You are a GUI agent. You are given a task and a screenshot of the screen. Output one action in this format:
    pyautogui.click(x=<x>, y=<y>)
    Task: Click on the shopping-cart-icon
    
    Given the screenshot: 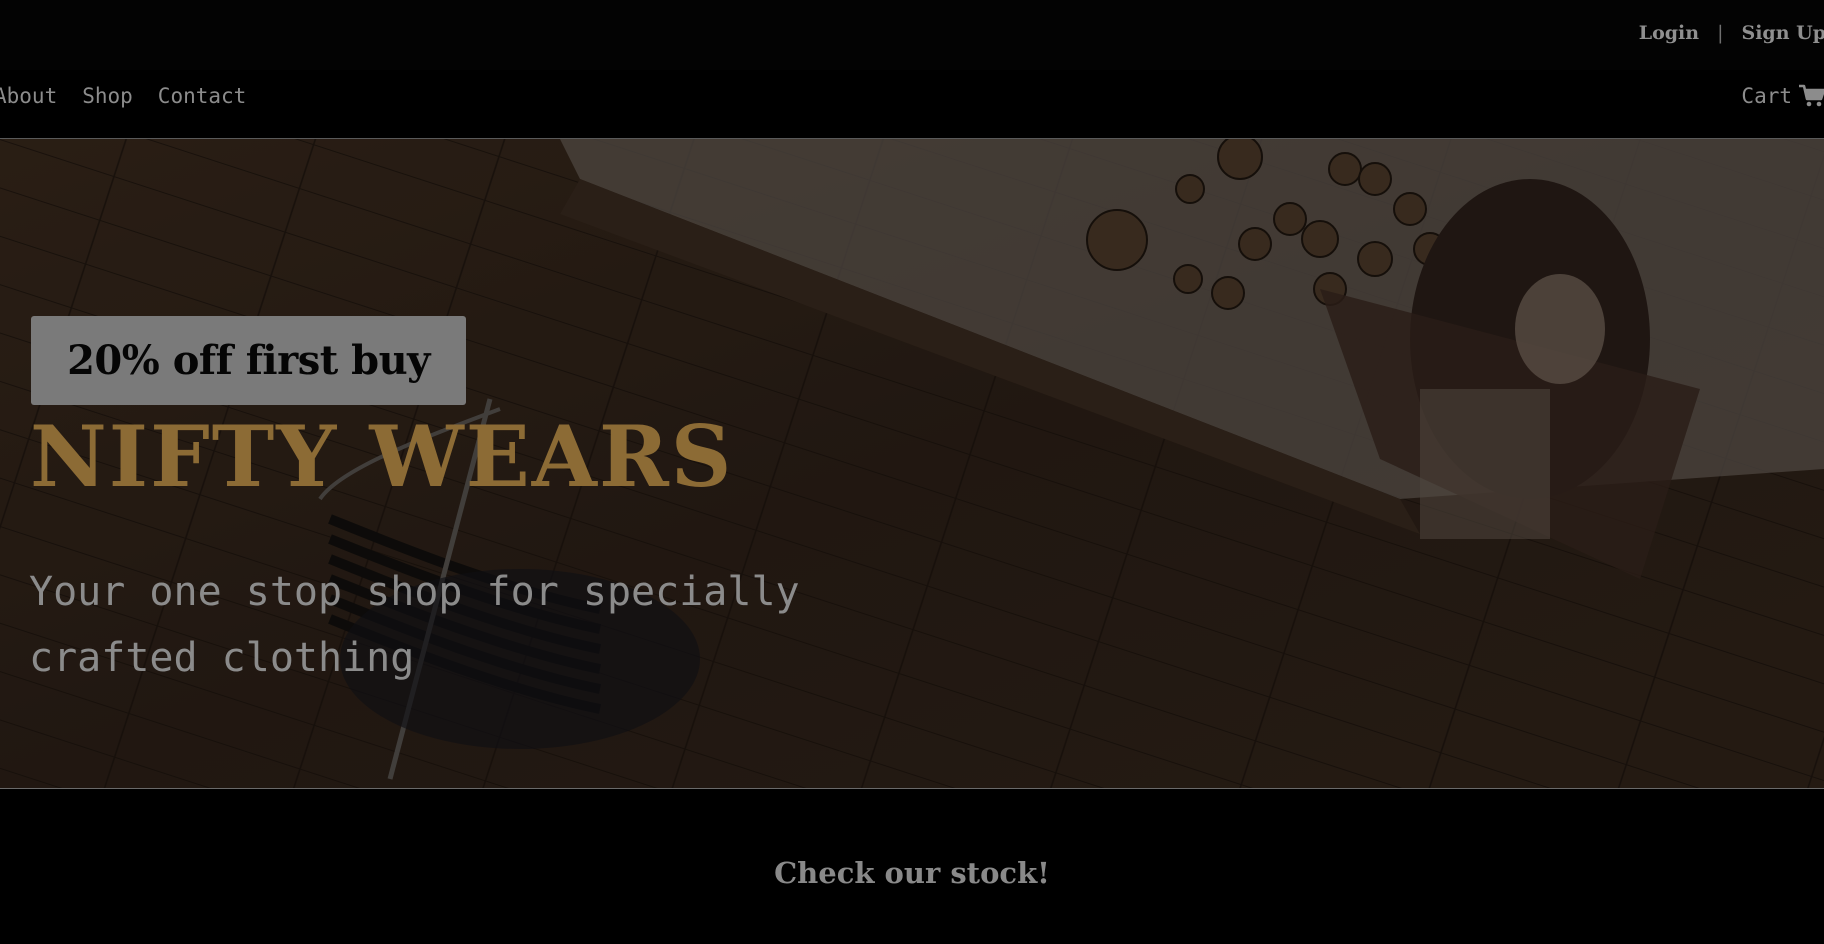 What is the action you would take?
    pyautogui.click(x=1811, y=96)
    